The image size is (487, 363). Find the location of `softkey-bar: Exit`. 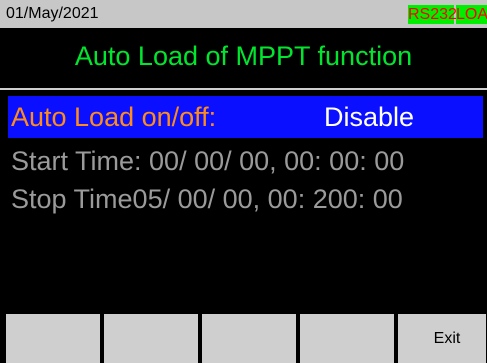

softkey-bar: Exit is located at coordinates (246, 338).